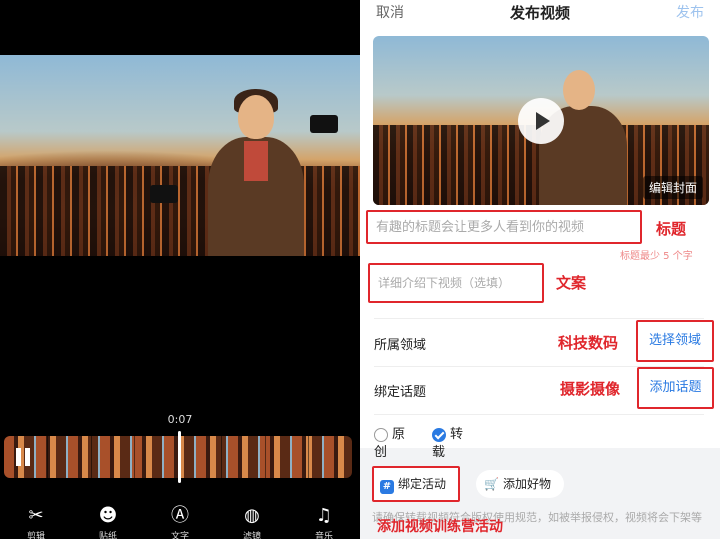 This screenshot has width=720, height=539. Describe the element at coordinates (571, 283) in the screenshot. I see `description-annotation: 文案` at that location.